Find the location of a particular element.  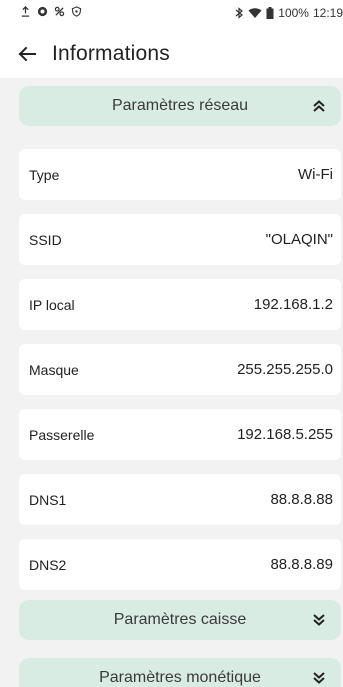

upload-icon is located at coordinates (25, 11).